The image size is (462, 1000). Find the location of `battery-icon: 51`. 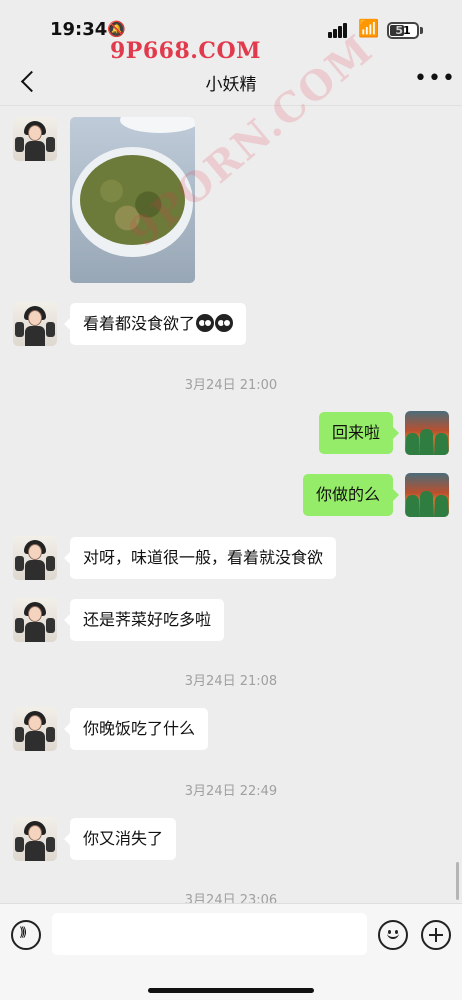

battery-icon: 51 is located at coordinates (403, 30).